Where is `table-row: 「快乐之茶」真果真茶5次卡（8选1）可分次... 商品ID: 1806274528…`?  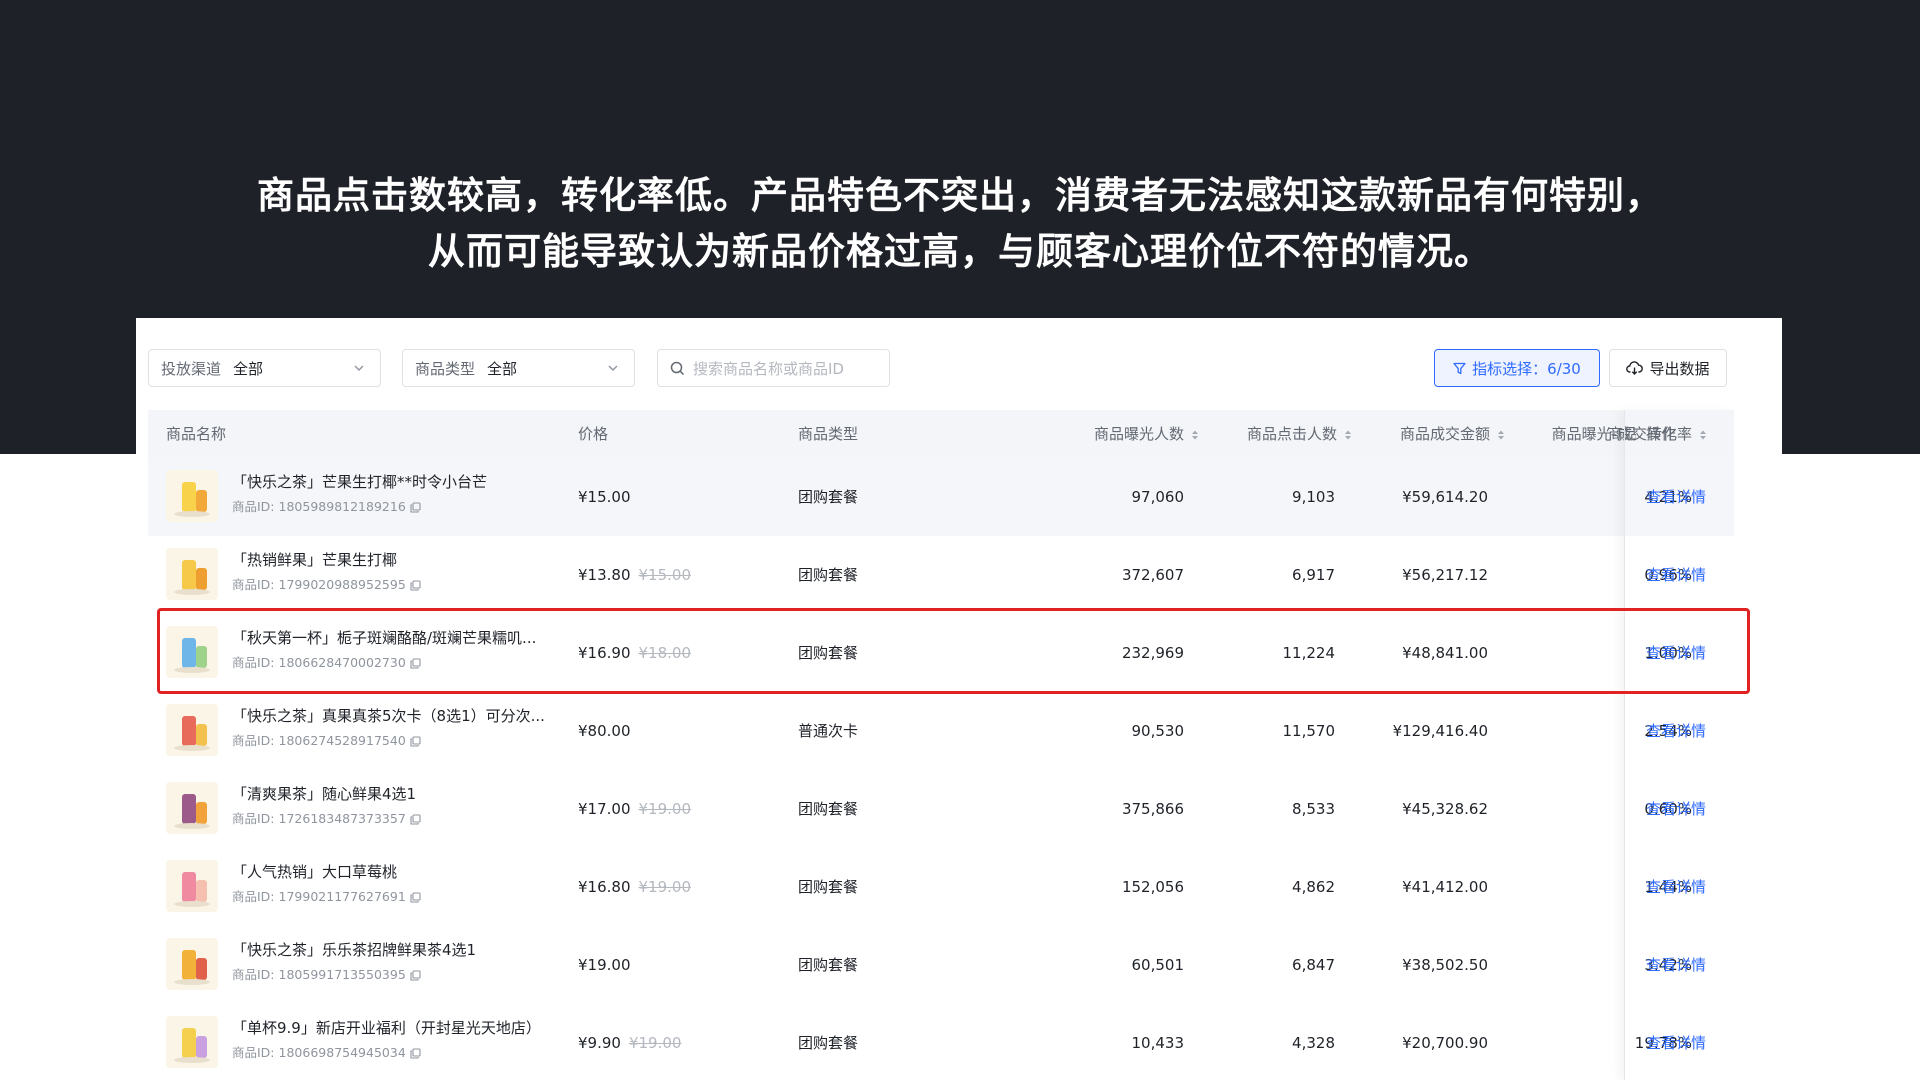 table-row: 「快乐之茶」真果真茶5次卡（8选1）可分次... 商品ID: 1806274528… is located at coordinates (941, 731).